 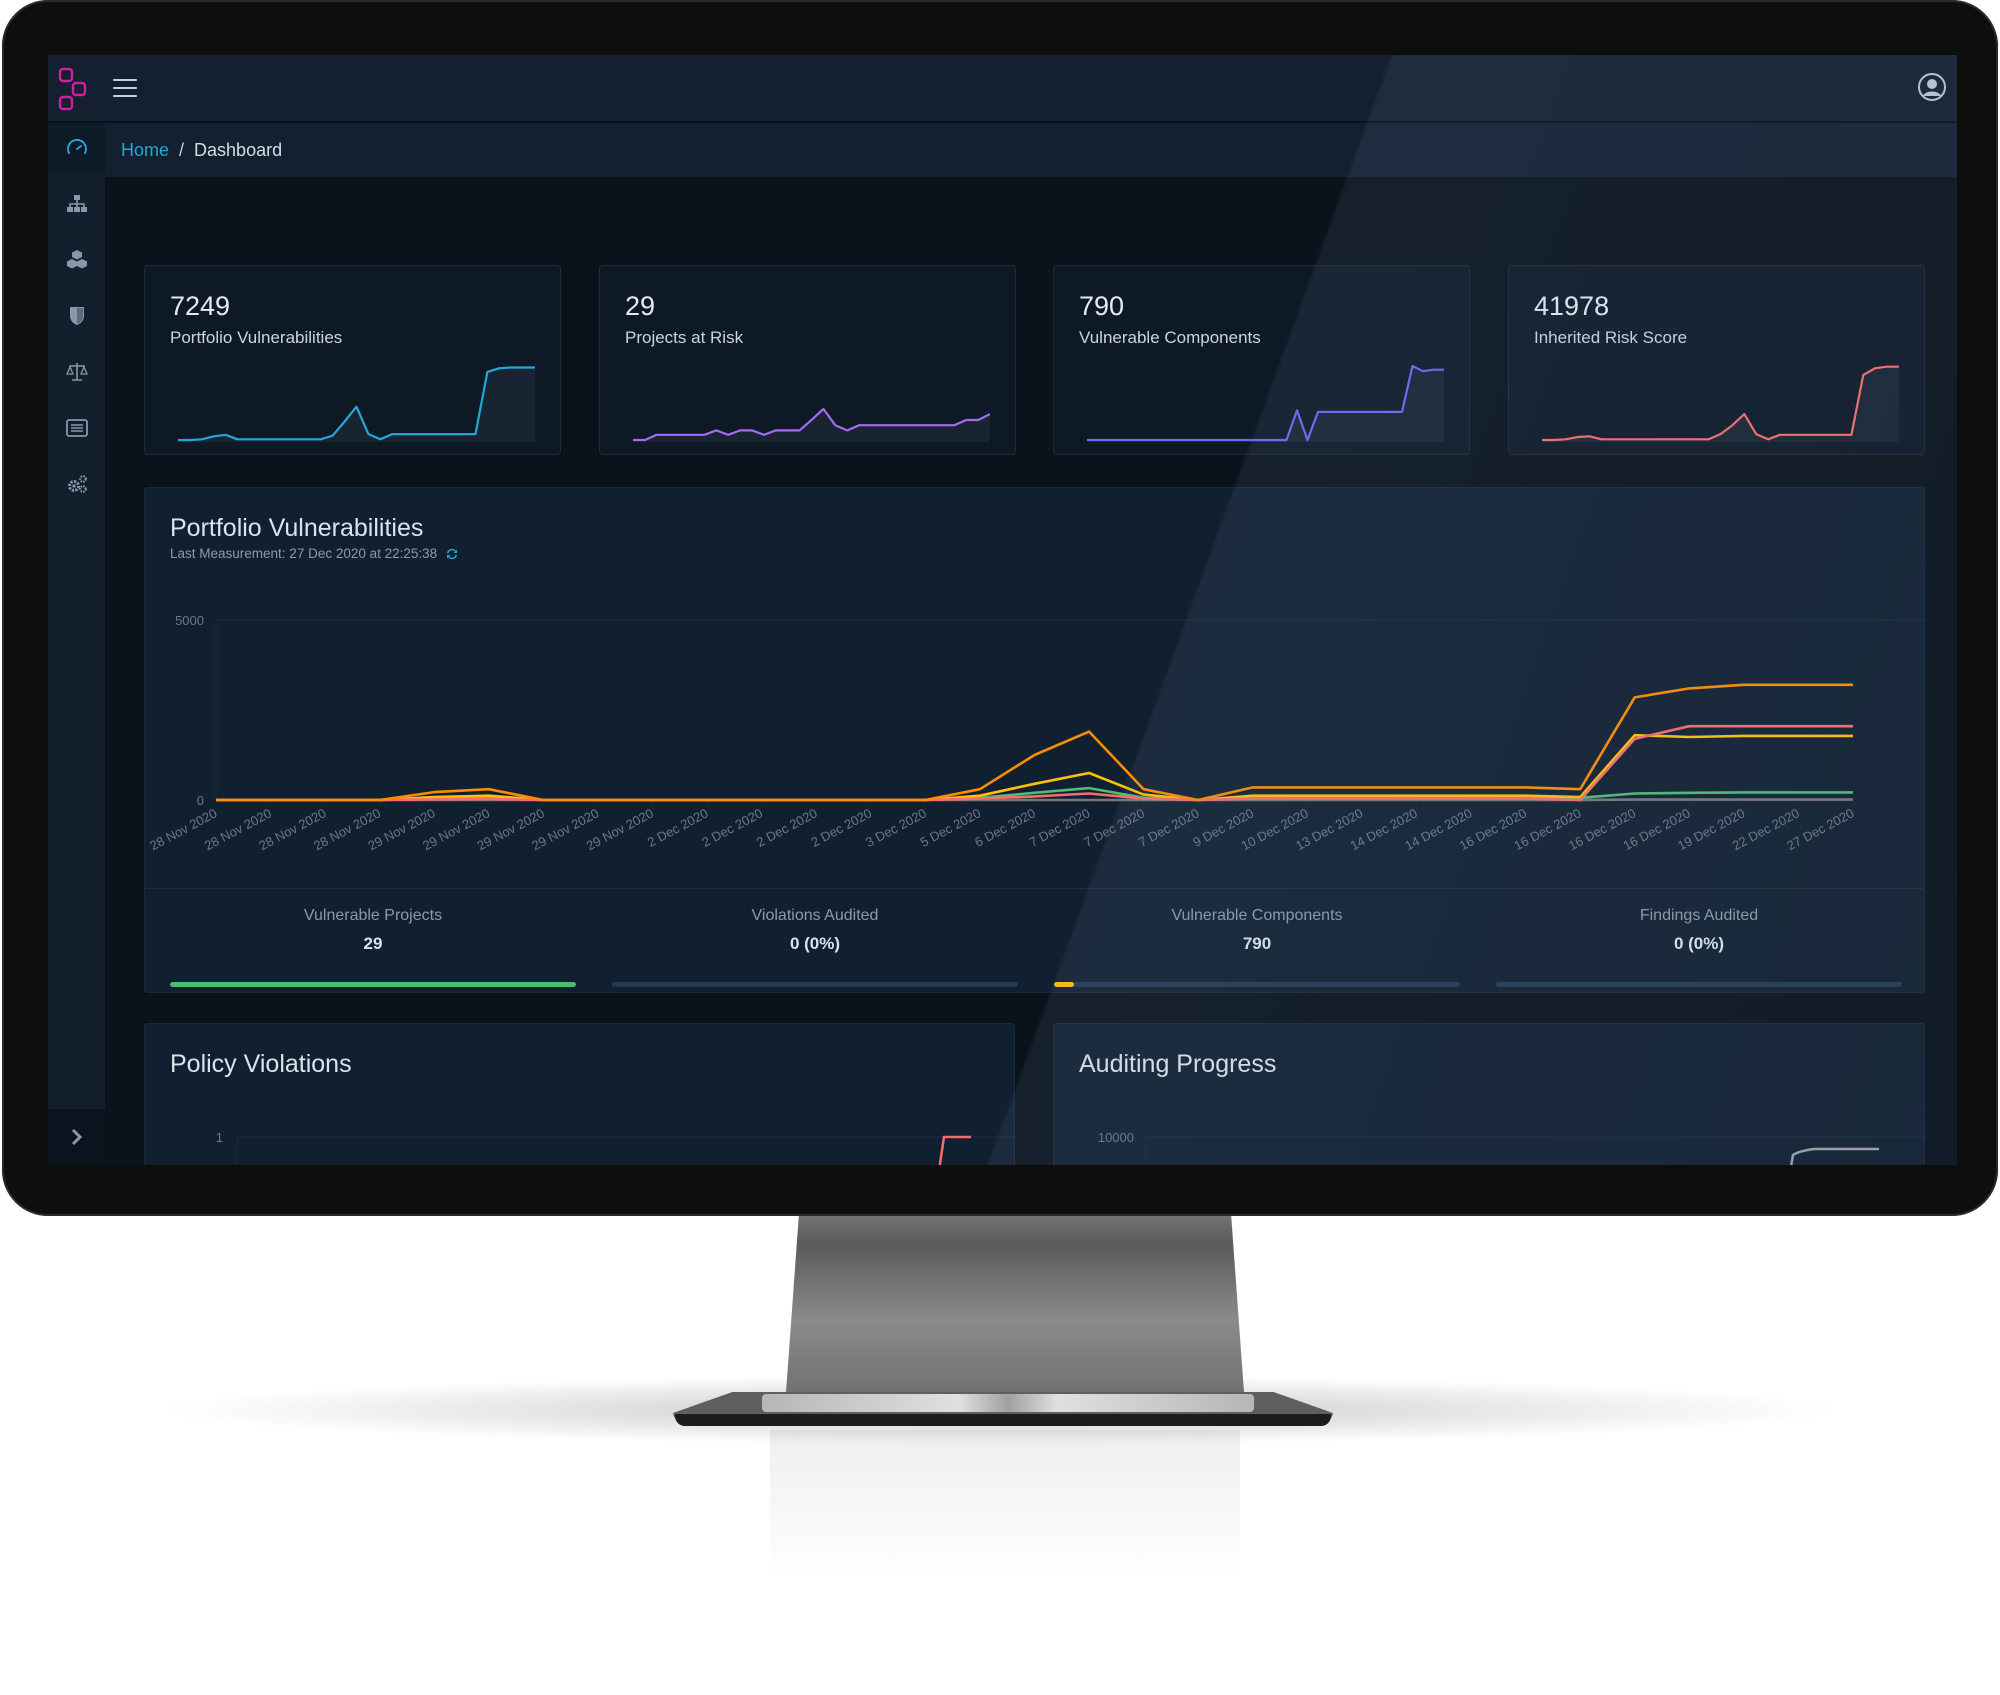 I want to click on y-tick-label: 5000, so click(x=189, y=620).